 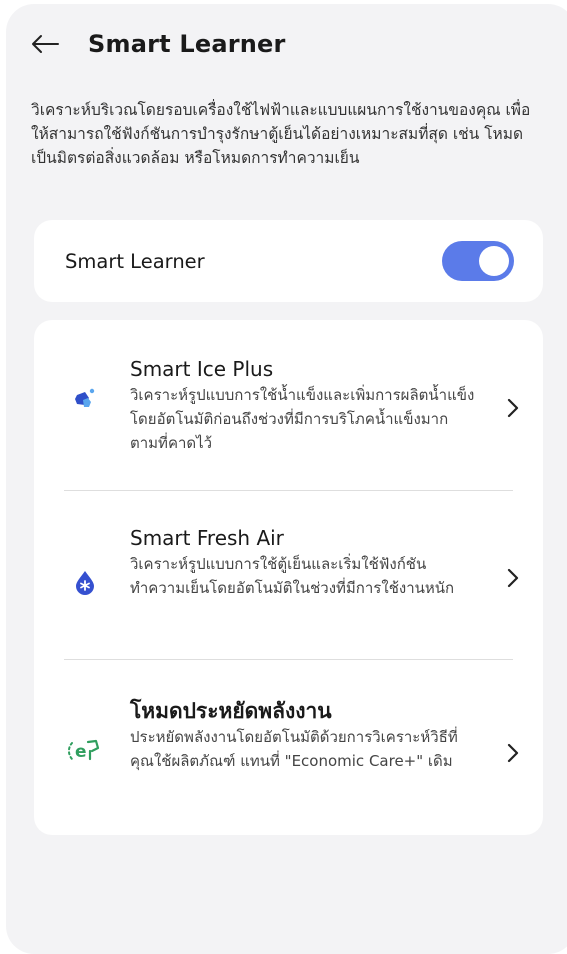 I want to click on back-button, so click(x=50, y=44).